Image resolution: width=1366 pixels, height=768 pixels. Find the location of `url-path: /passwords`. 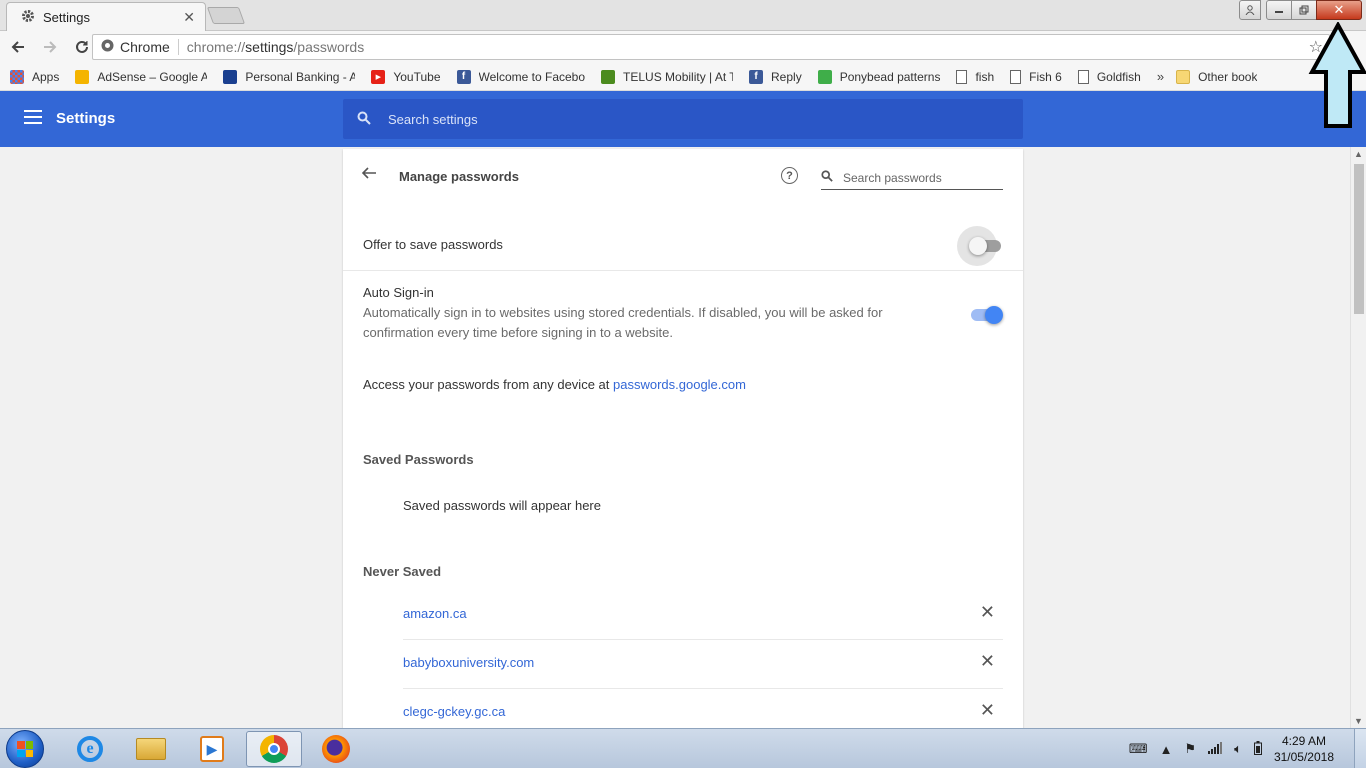

url-path: /passwords is located at coordinates (329, 47).